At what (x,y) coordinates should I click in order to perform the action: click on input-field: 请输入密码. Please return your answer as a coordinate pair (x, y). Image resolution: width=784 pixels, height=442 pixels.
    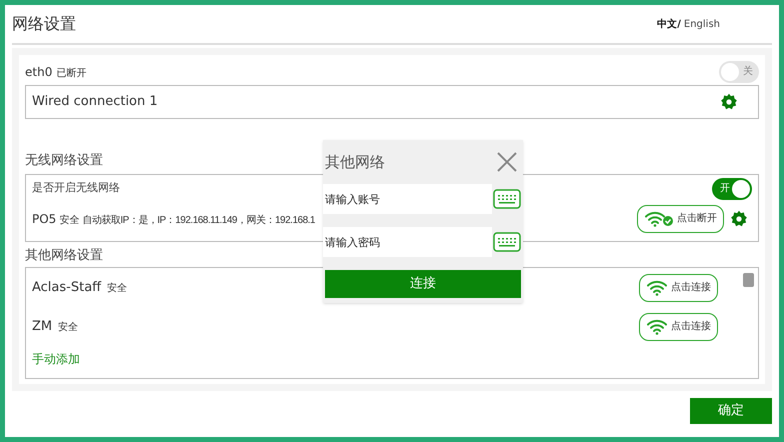
    Looking at the image, I should click on (407, 242).